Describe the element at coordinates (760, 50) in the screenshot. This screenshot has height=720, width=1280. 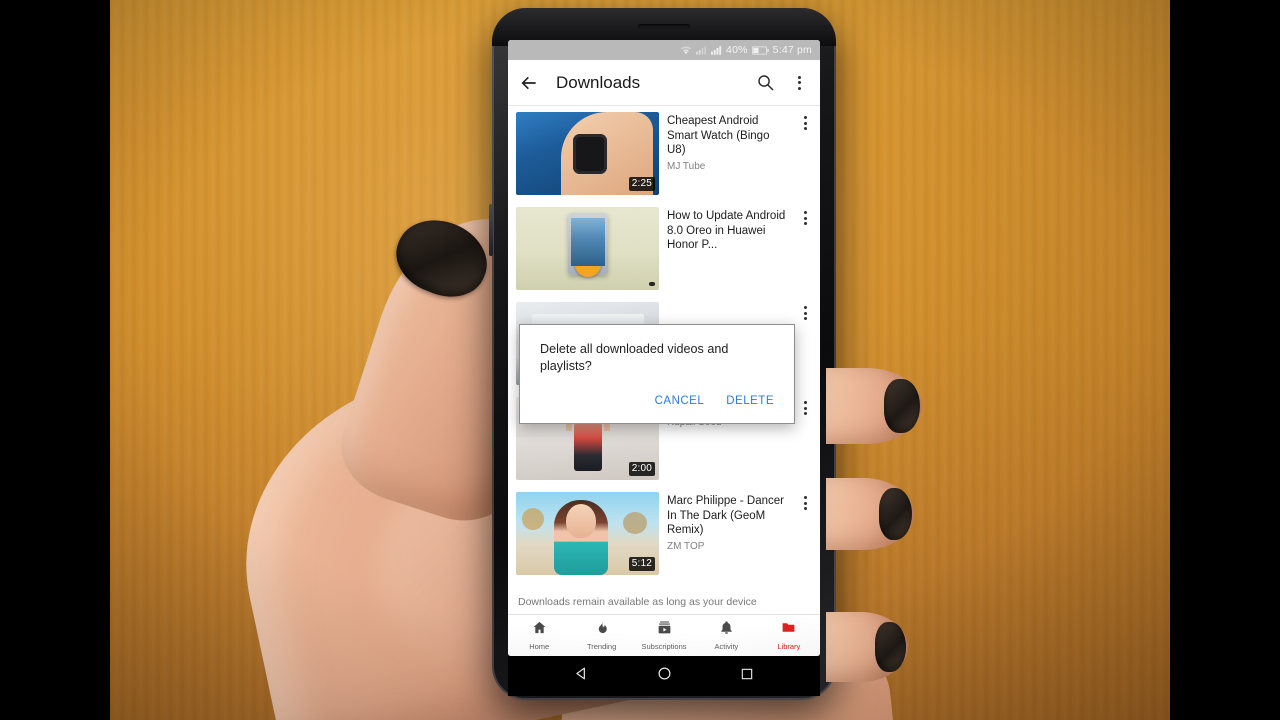
I see `battery-icon` at that location.